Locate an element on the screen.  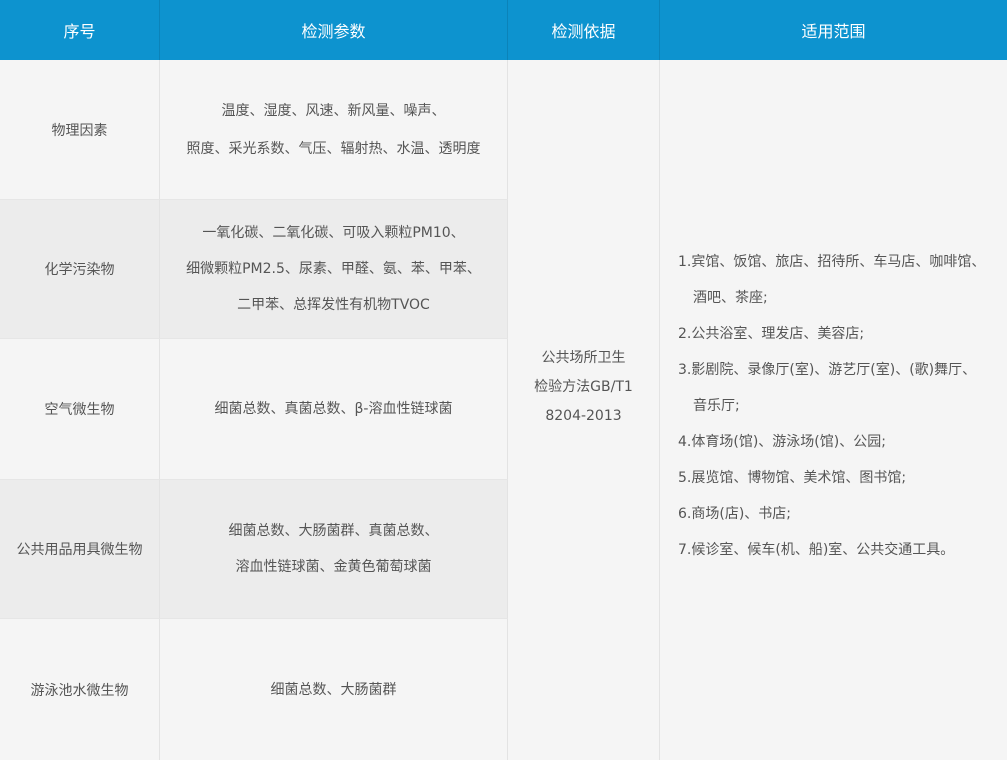
basis-line: 8204-2013 is located at coordinates (583, 416).